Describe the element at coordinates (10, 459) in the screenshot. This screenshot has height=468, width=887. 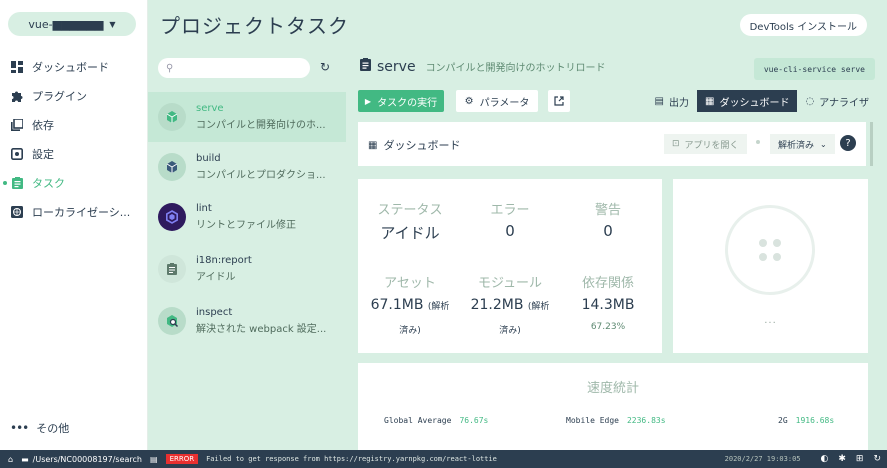
I see `home-icon: ⌂` at that location.